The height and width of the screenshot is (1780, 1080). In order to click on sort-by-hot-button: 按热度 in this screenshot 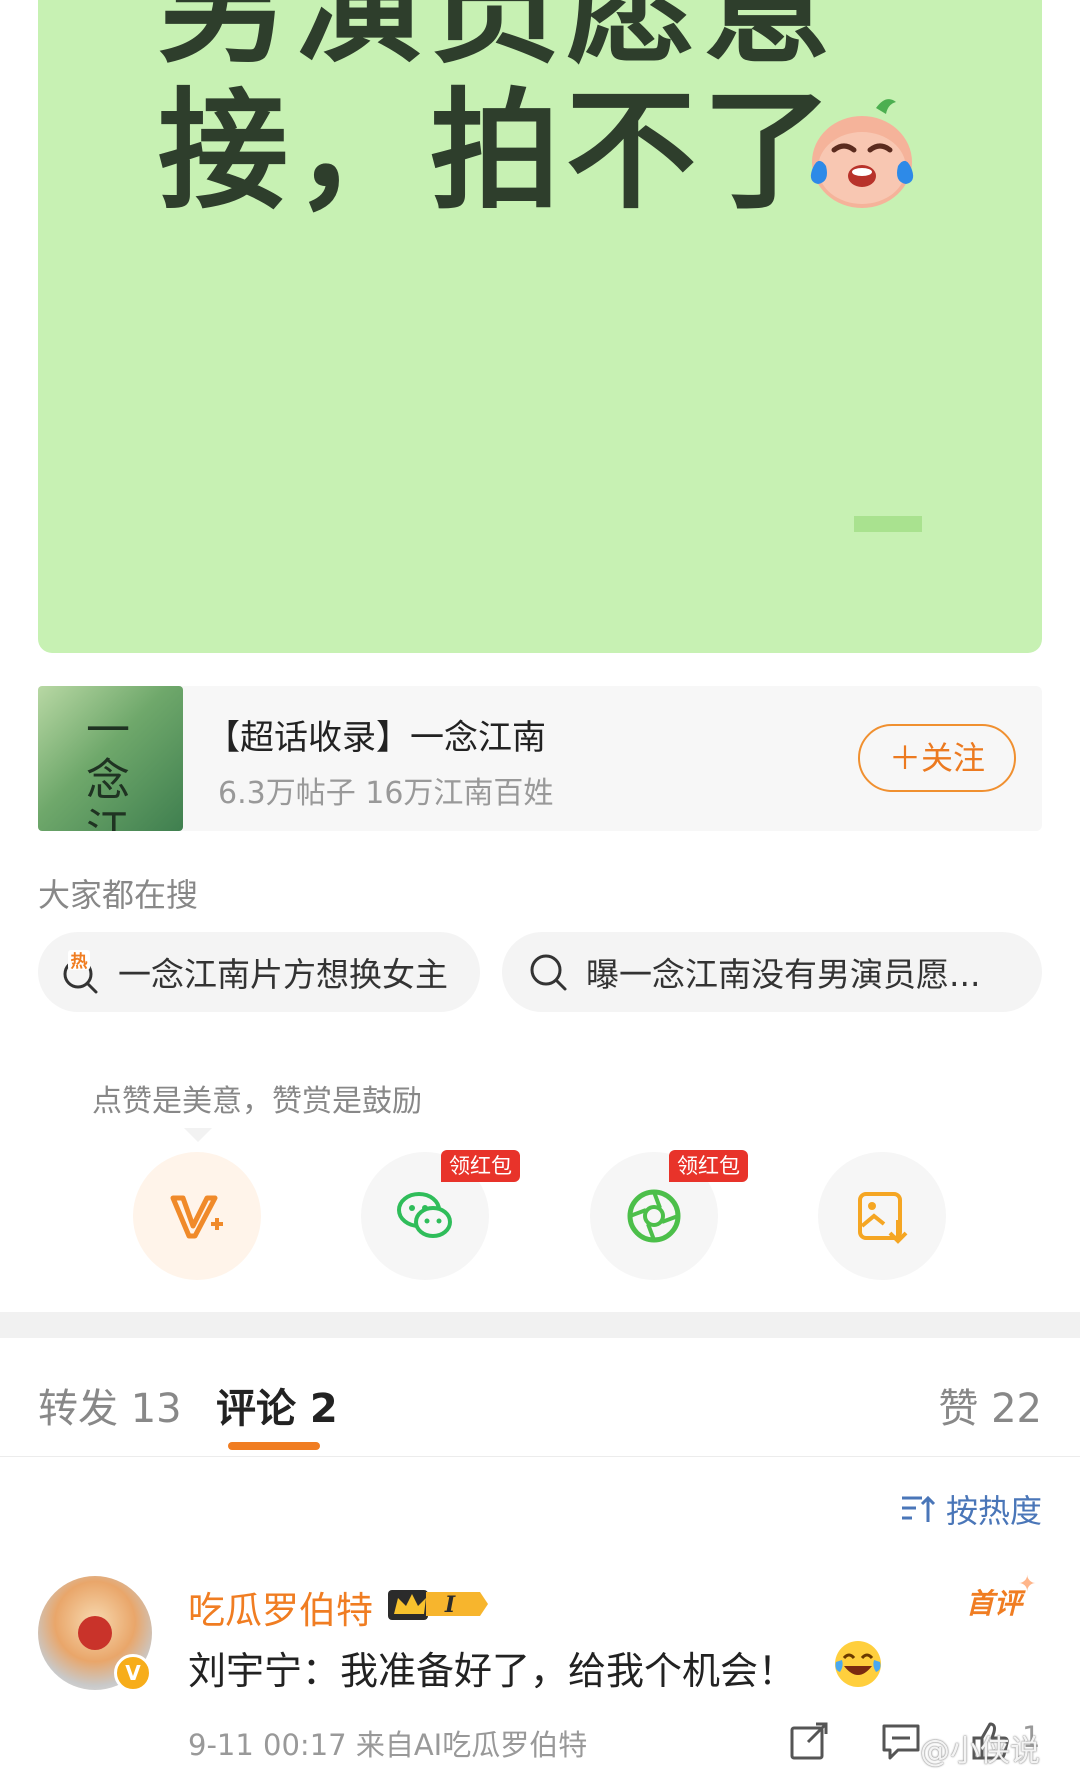, I will do `click(971, 1509)`.